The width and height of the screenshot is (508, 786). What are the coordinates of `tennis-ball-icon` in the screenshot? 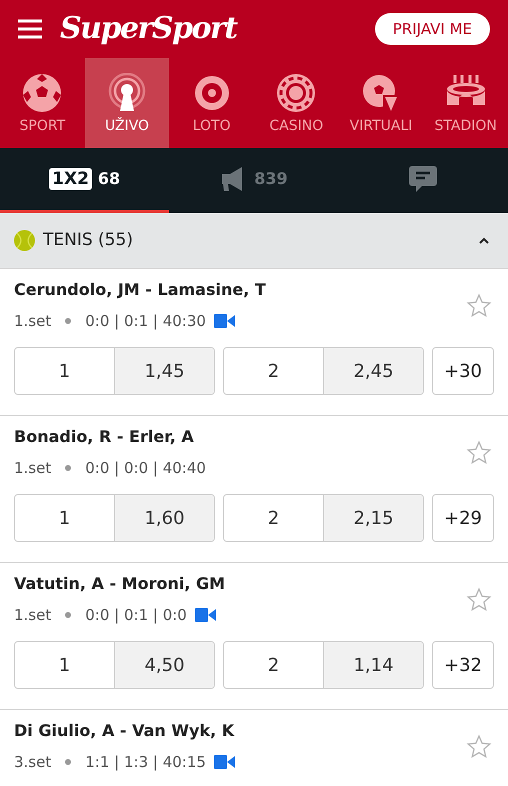 It's located at (24, 240).